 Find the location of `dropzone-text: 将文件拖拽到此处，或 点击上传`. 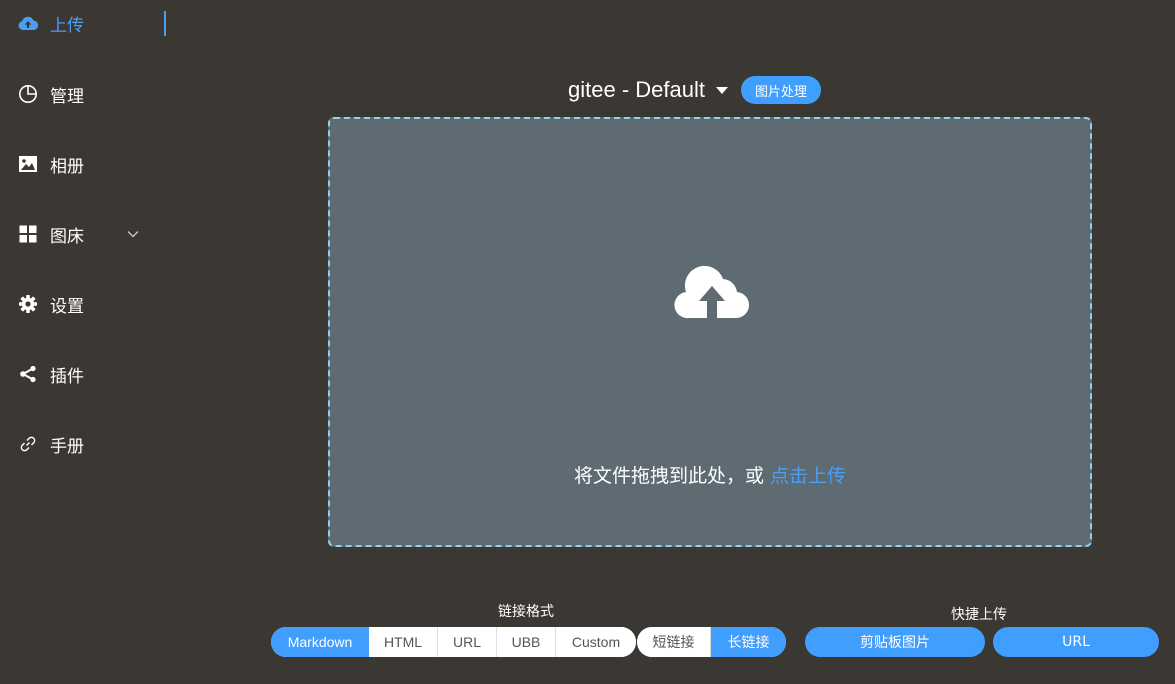

dropzone-text: 将文件拖拽到此处，或 点击上传 is located at coordinates (710, 474).